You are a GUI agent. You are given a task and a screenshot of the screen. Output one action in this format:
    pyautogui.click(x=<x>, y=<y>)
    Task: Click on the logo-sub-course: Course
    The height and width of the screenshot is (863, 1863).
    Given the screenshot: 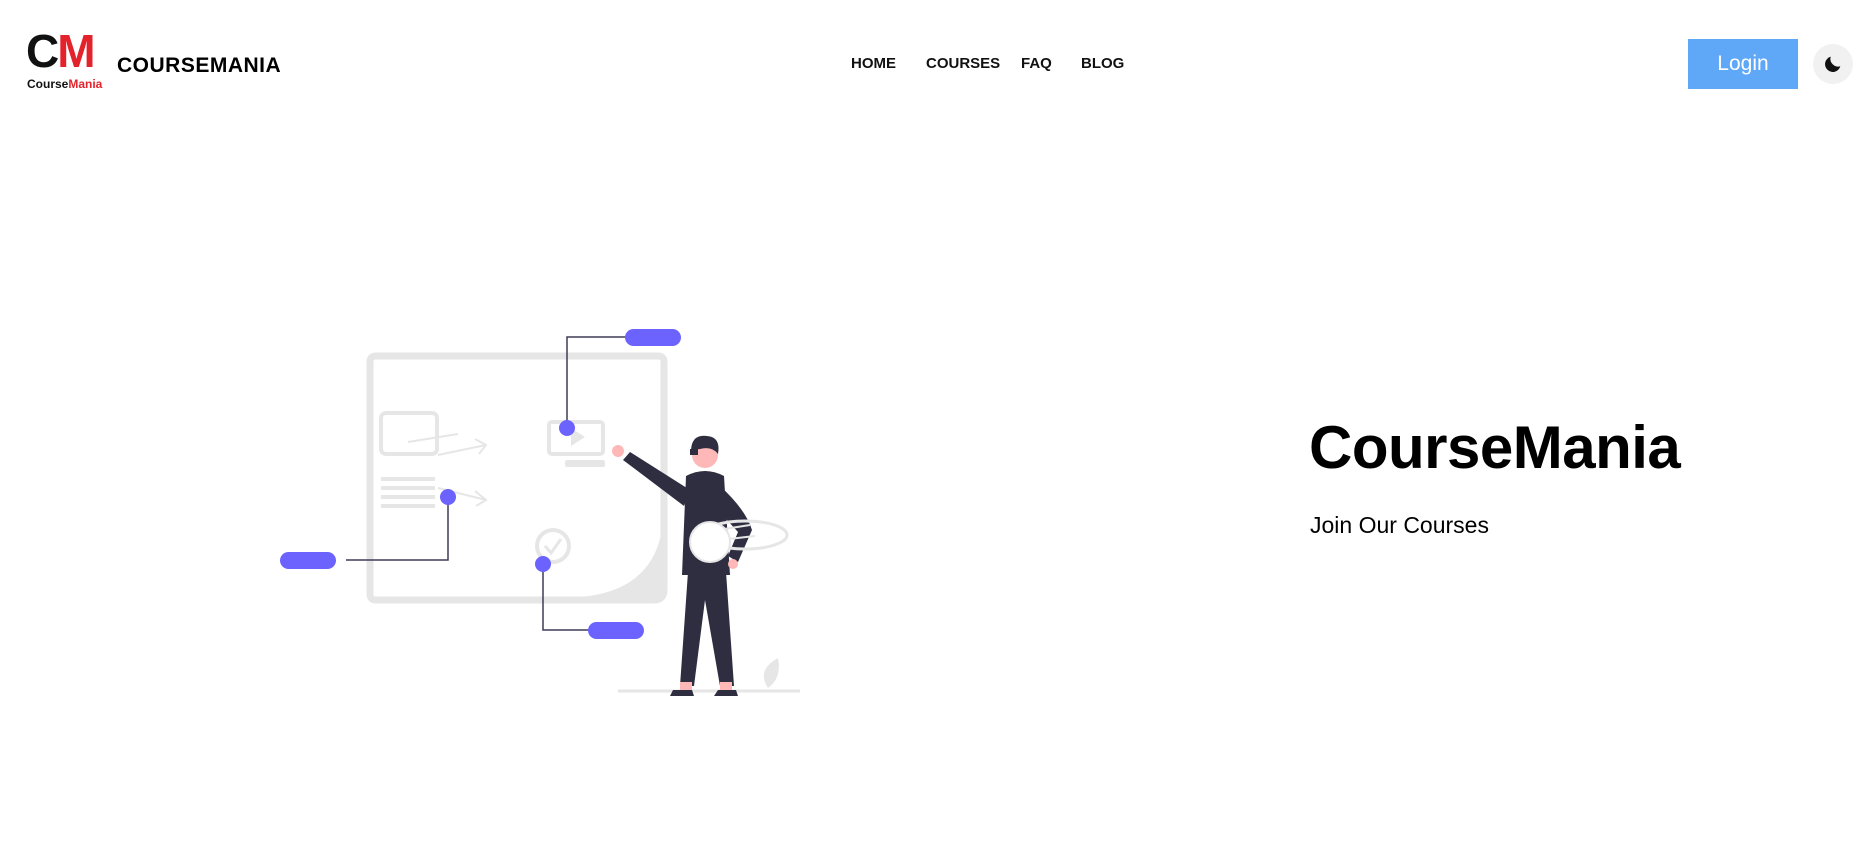 What is the action you would take?
    pyautogui.click(x=48, y=84)
    